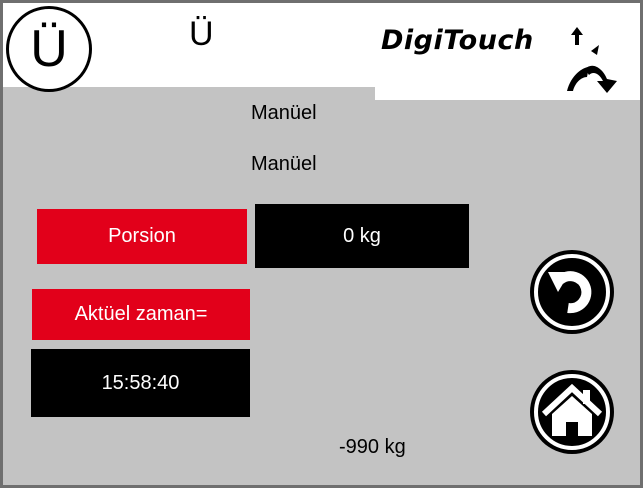  What do you see at coordinates (284, 113) in the screenshot?
I see `mode-line-1: Manüel` at bounding box center [284, 113].